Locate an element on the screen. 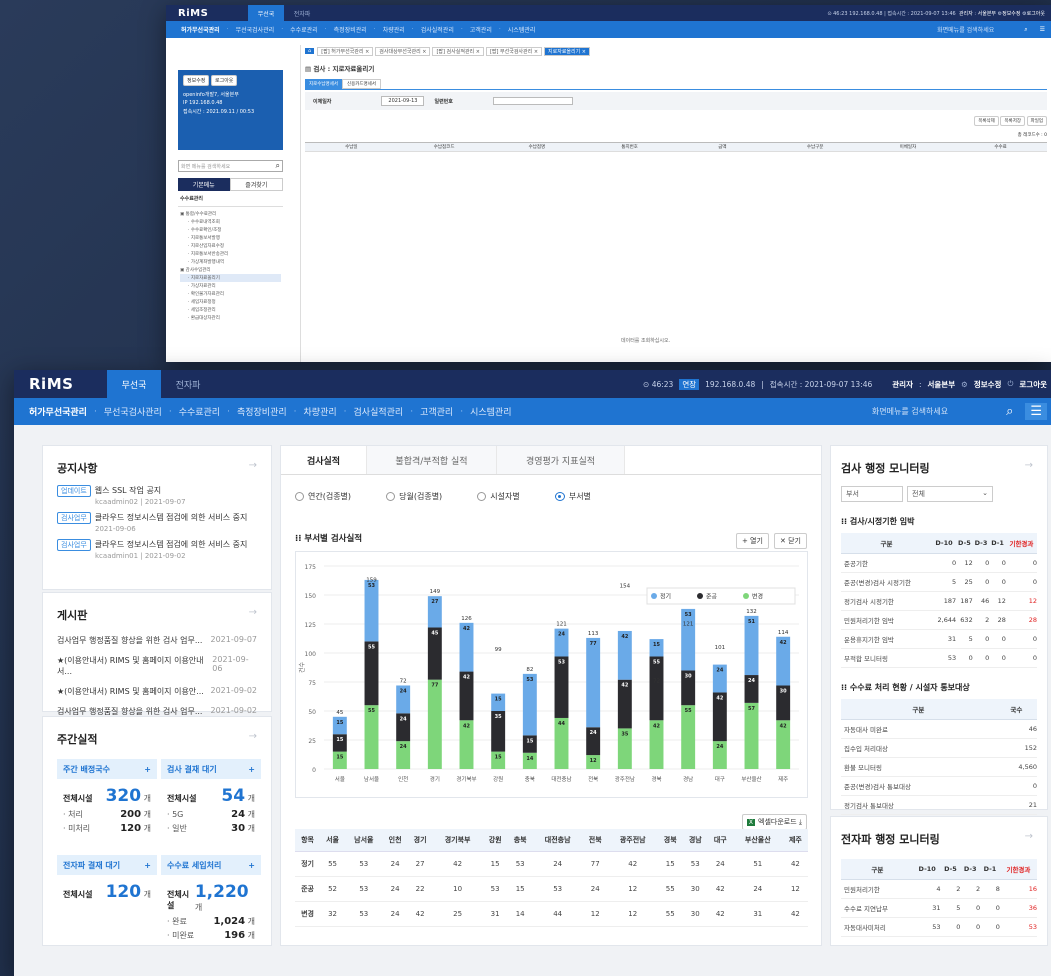 The width and height of the screenshot is (1051, 976). extend-button: 연장 is located at coordinates (689, 384).